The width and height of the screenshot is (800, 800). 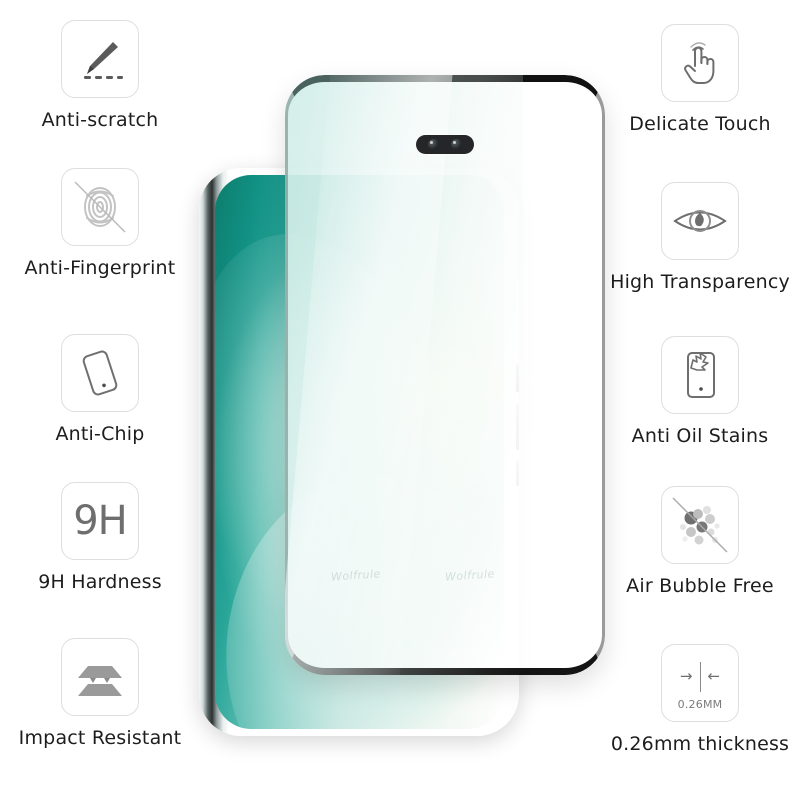 I want to click on feature-anti-chip: Anti-Chip, so click(x=100, y=389).